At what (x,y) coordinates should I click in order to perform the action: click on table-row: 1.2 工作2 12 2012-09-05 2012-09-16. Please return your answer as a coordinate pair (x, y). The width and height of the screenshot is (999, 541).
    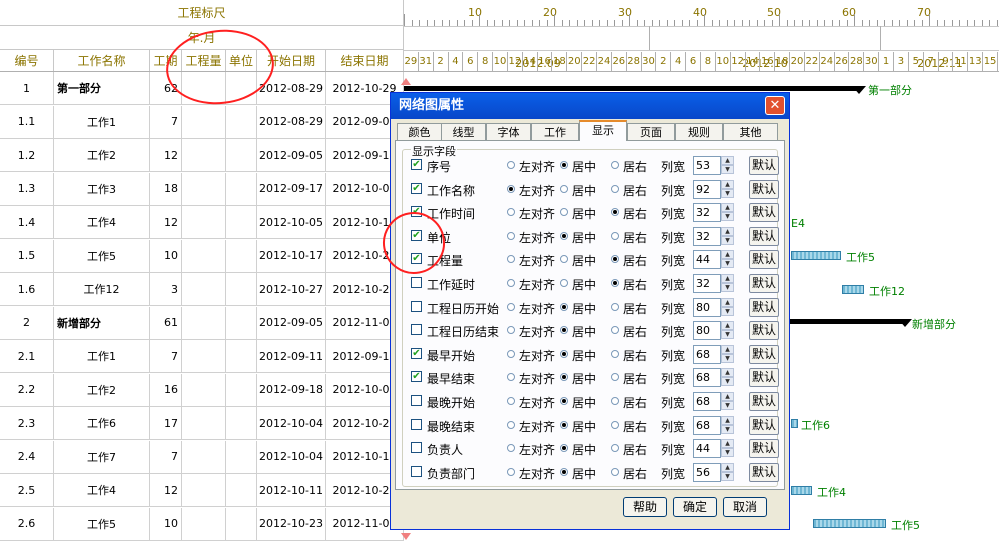
    Looking at the image, I should click on (202, 155).